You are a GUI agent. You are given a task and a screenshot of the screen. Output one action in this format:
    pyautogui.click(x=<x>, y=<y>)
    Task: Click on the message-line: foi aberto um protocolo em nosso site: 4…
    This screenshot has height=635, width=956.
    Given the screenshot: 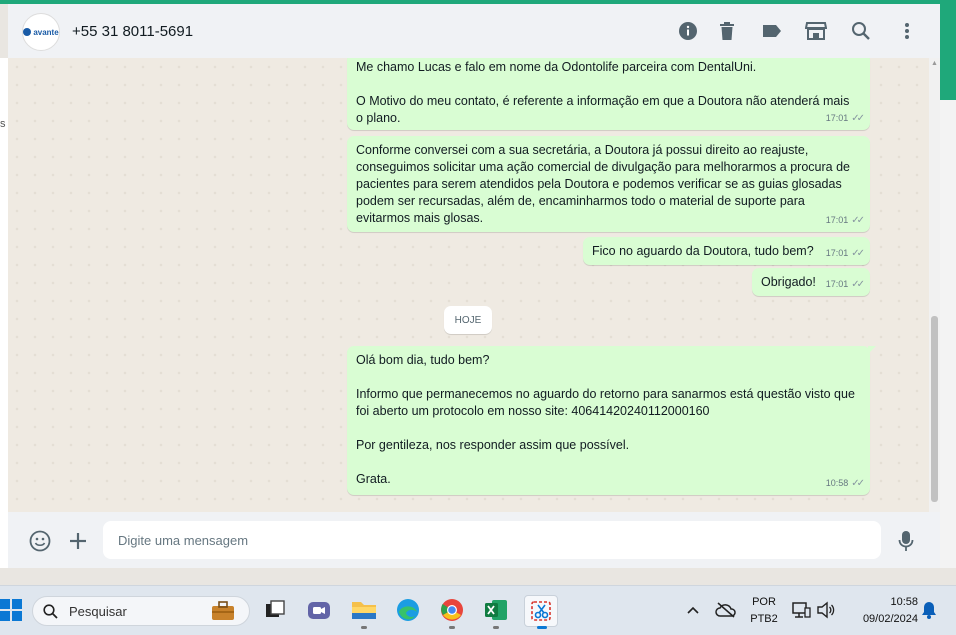 What is the action you would take?
    pyautogui.click(x=533, y=411)
    